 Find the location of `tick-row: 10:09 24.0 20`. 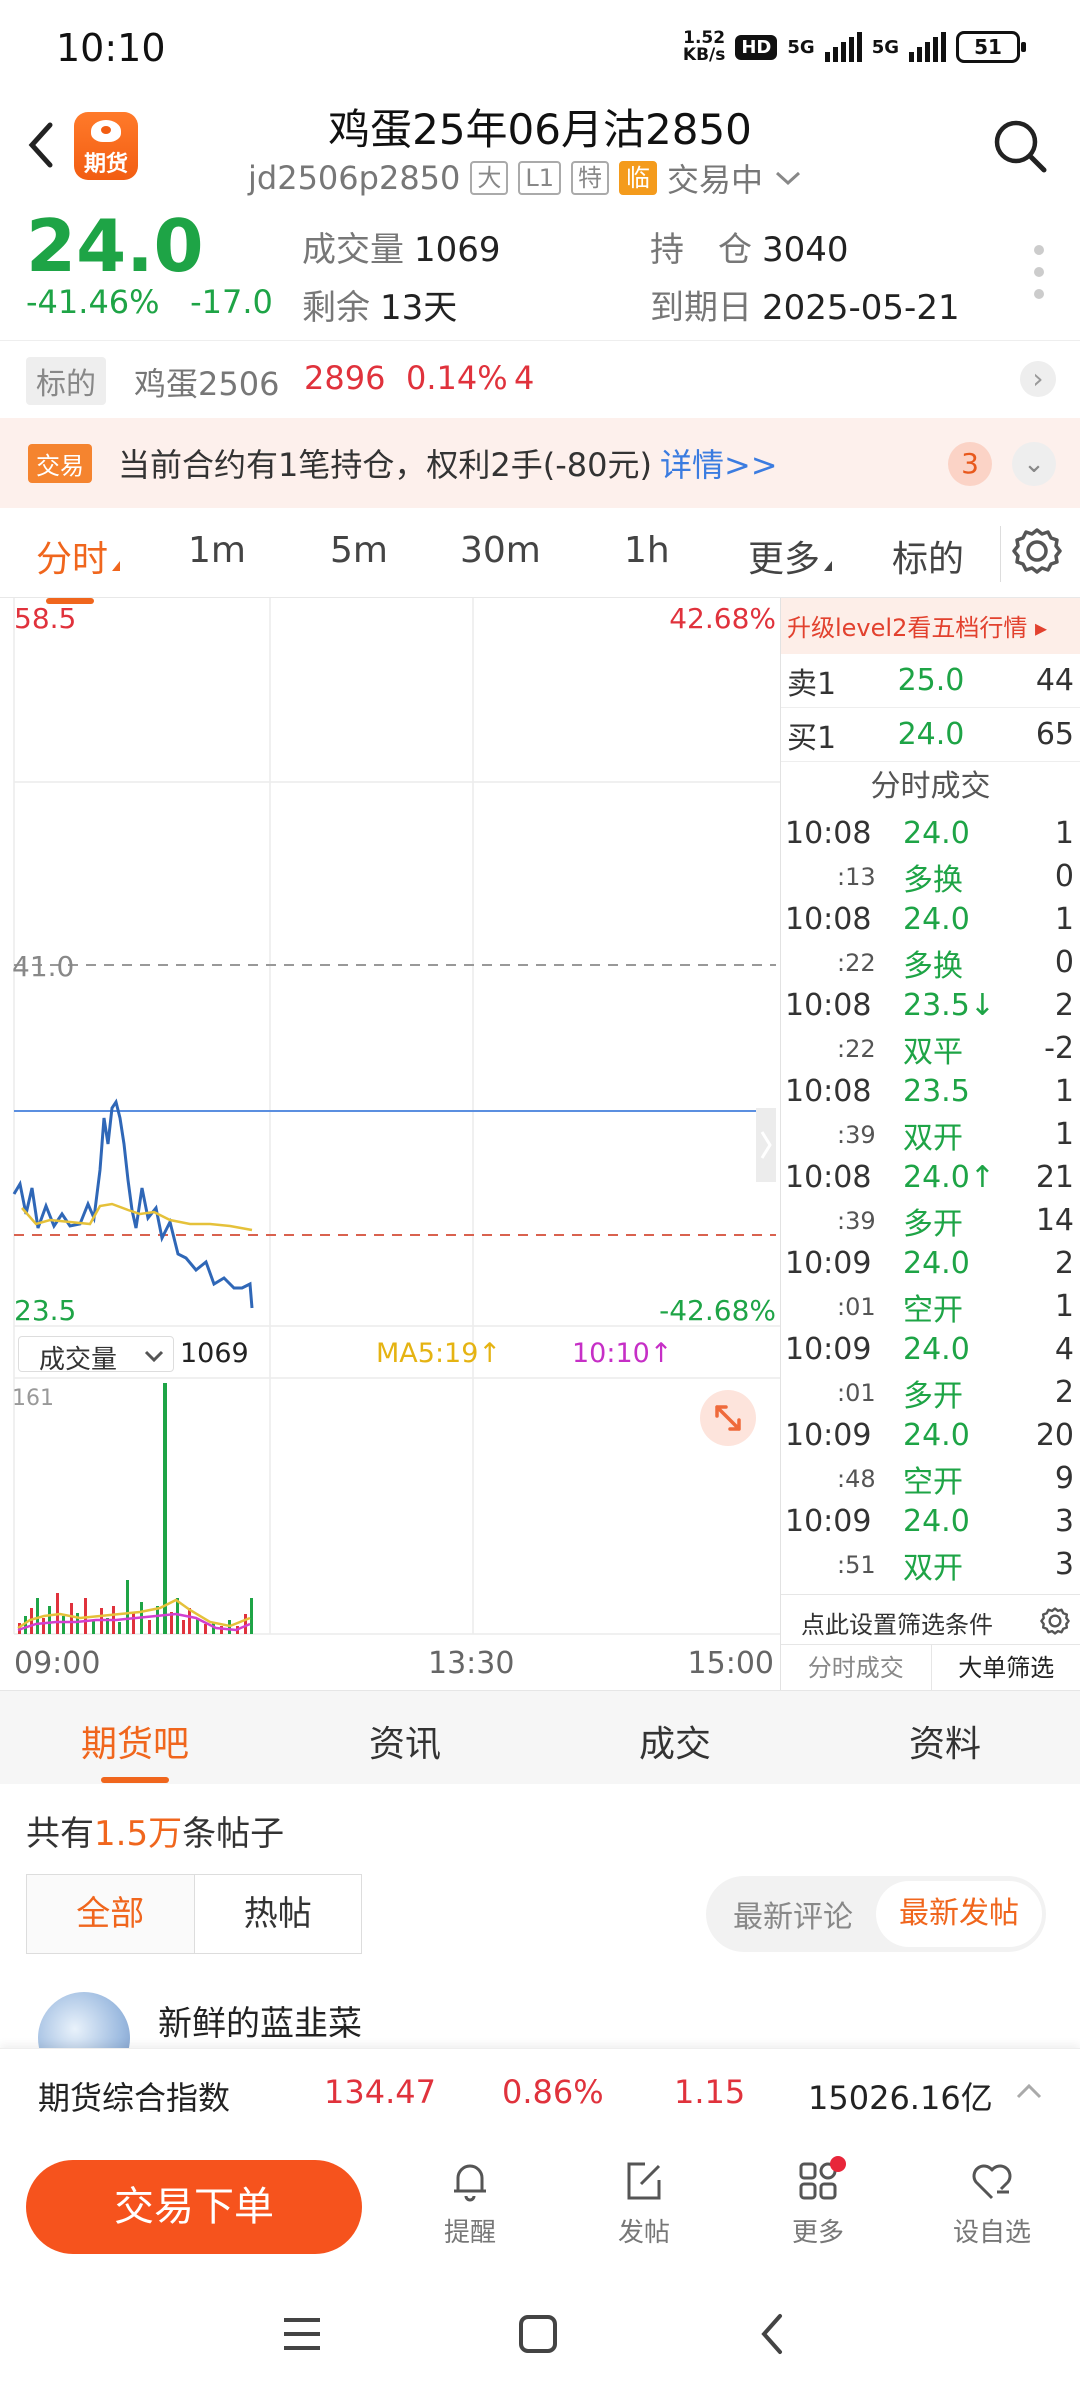

tick-row: 10:09 24.0 20 is located at coordinates (929, 1435).